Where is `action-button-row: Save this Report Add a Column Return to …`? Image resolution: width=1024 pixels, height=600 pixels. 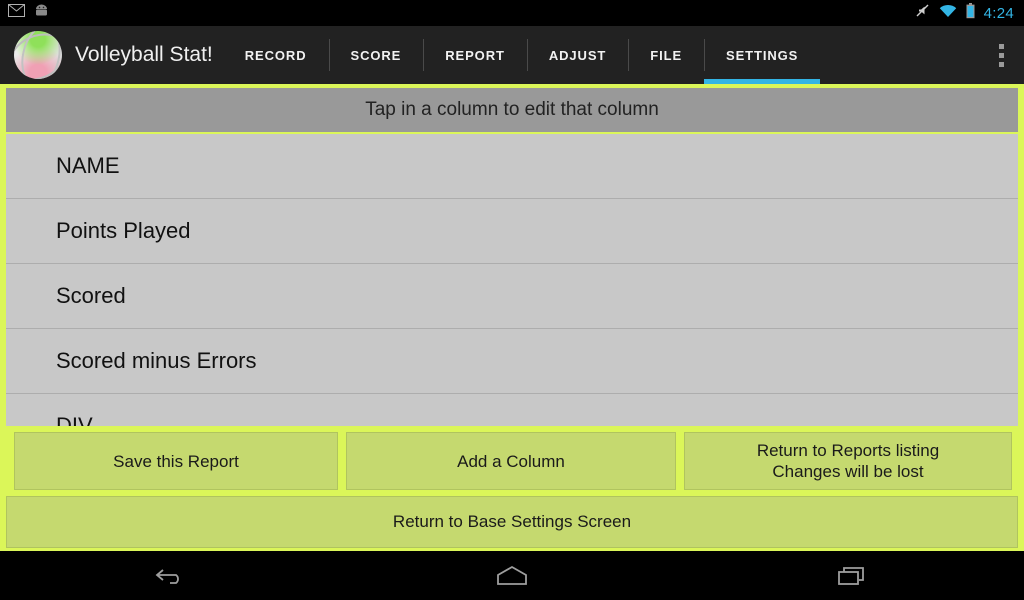
action-button-row: Save this Report Add a Column Return to … is located at coordinates (512, 461).